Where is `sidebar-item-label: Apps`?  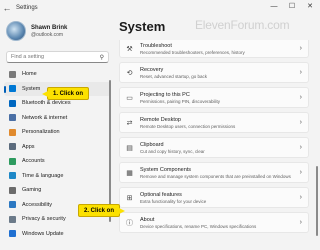 sidebar-item-label: Apps is located at coordinates (28, 146).